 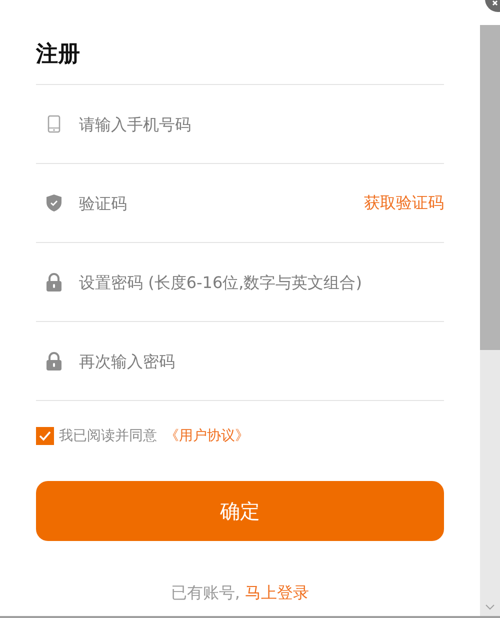 What do you see at coordinates (490, 187) in the screenshot?
I see `scroll-thumb` at bounding box center [490, 187].